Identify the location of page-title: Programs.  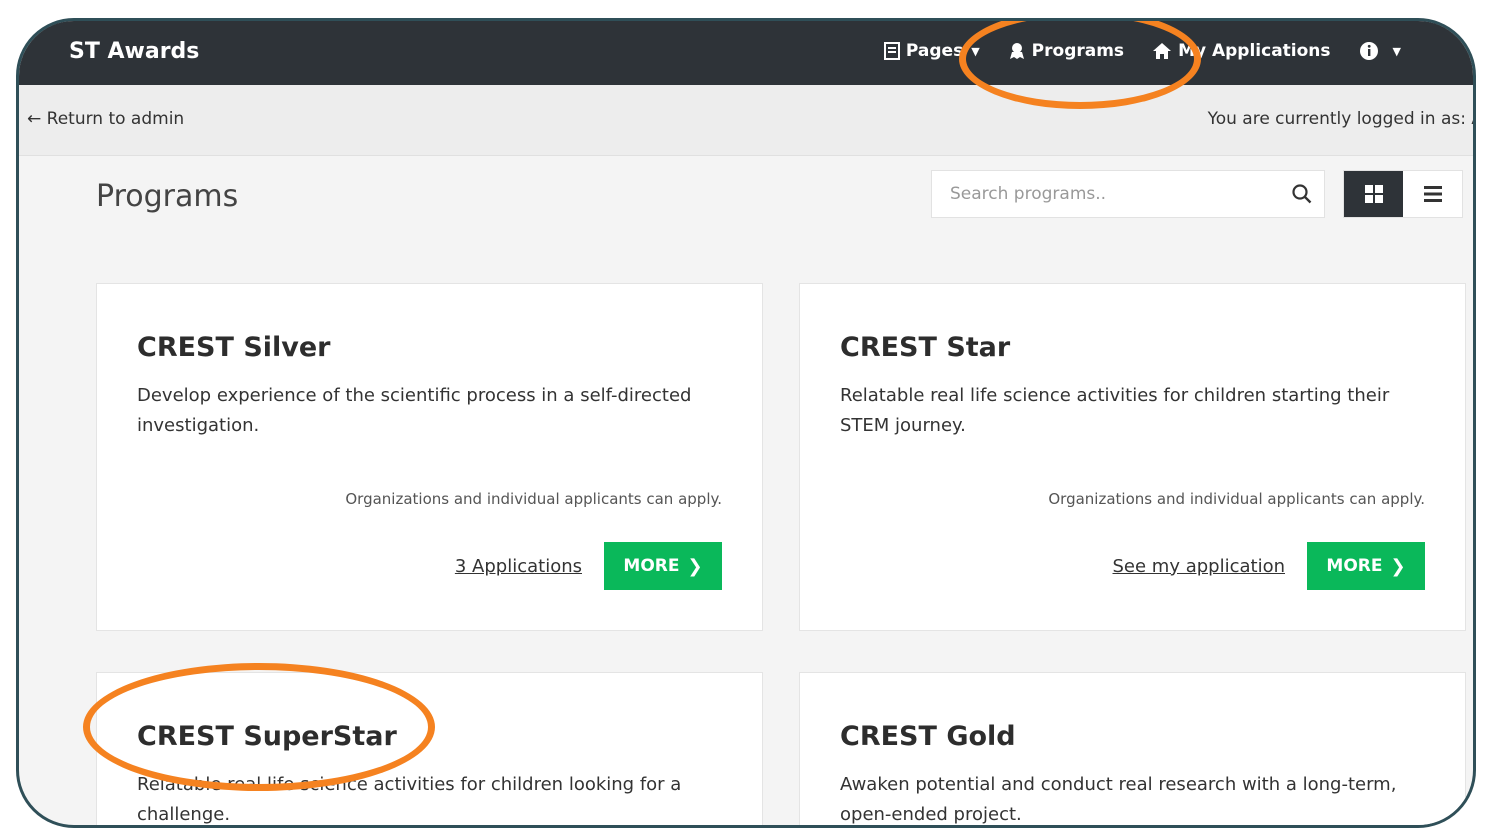
(167, 196).